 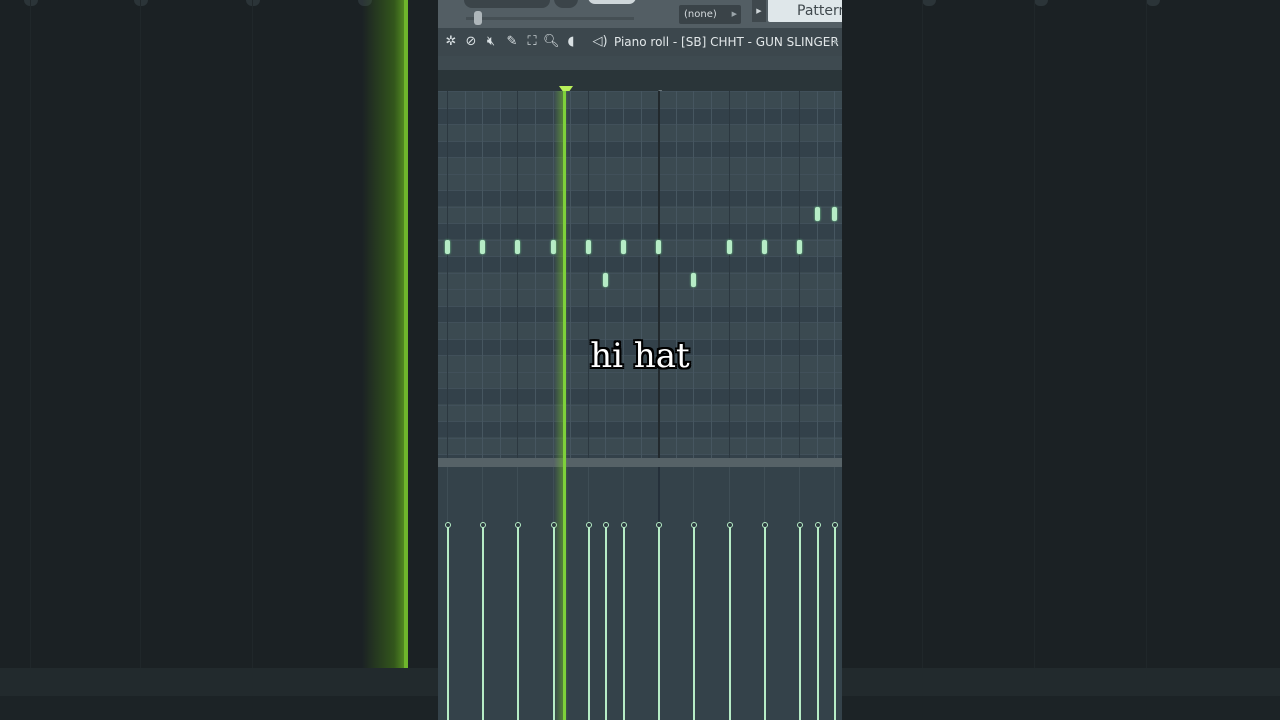 What do you see at coordinates (640, 462) in the screenshot?
I see `event-editor-divider` at bounding box center [640, 462].